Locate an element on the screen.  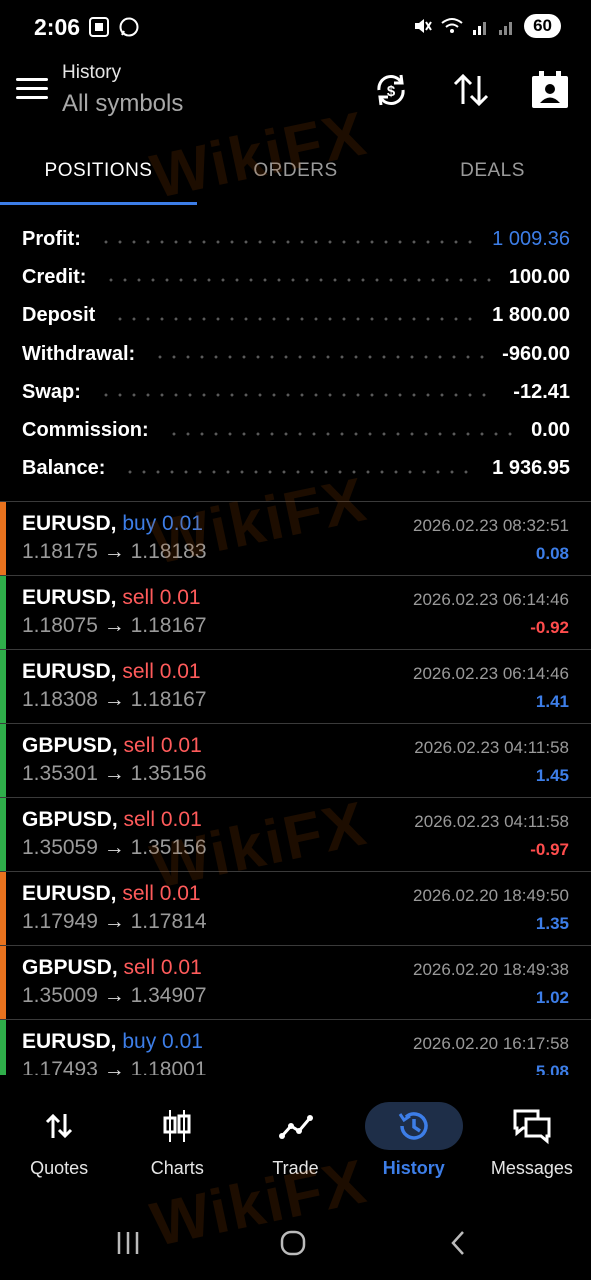
position-time: 2026.02.20 16:17:58 is located at coordinates (491, 1043).